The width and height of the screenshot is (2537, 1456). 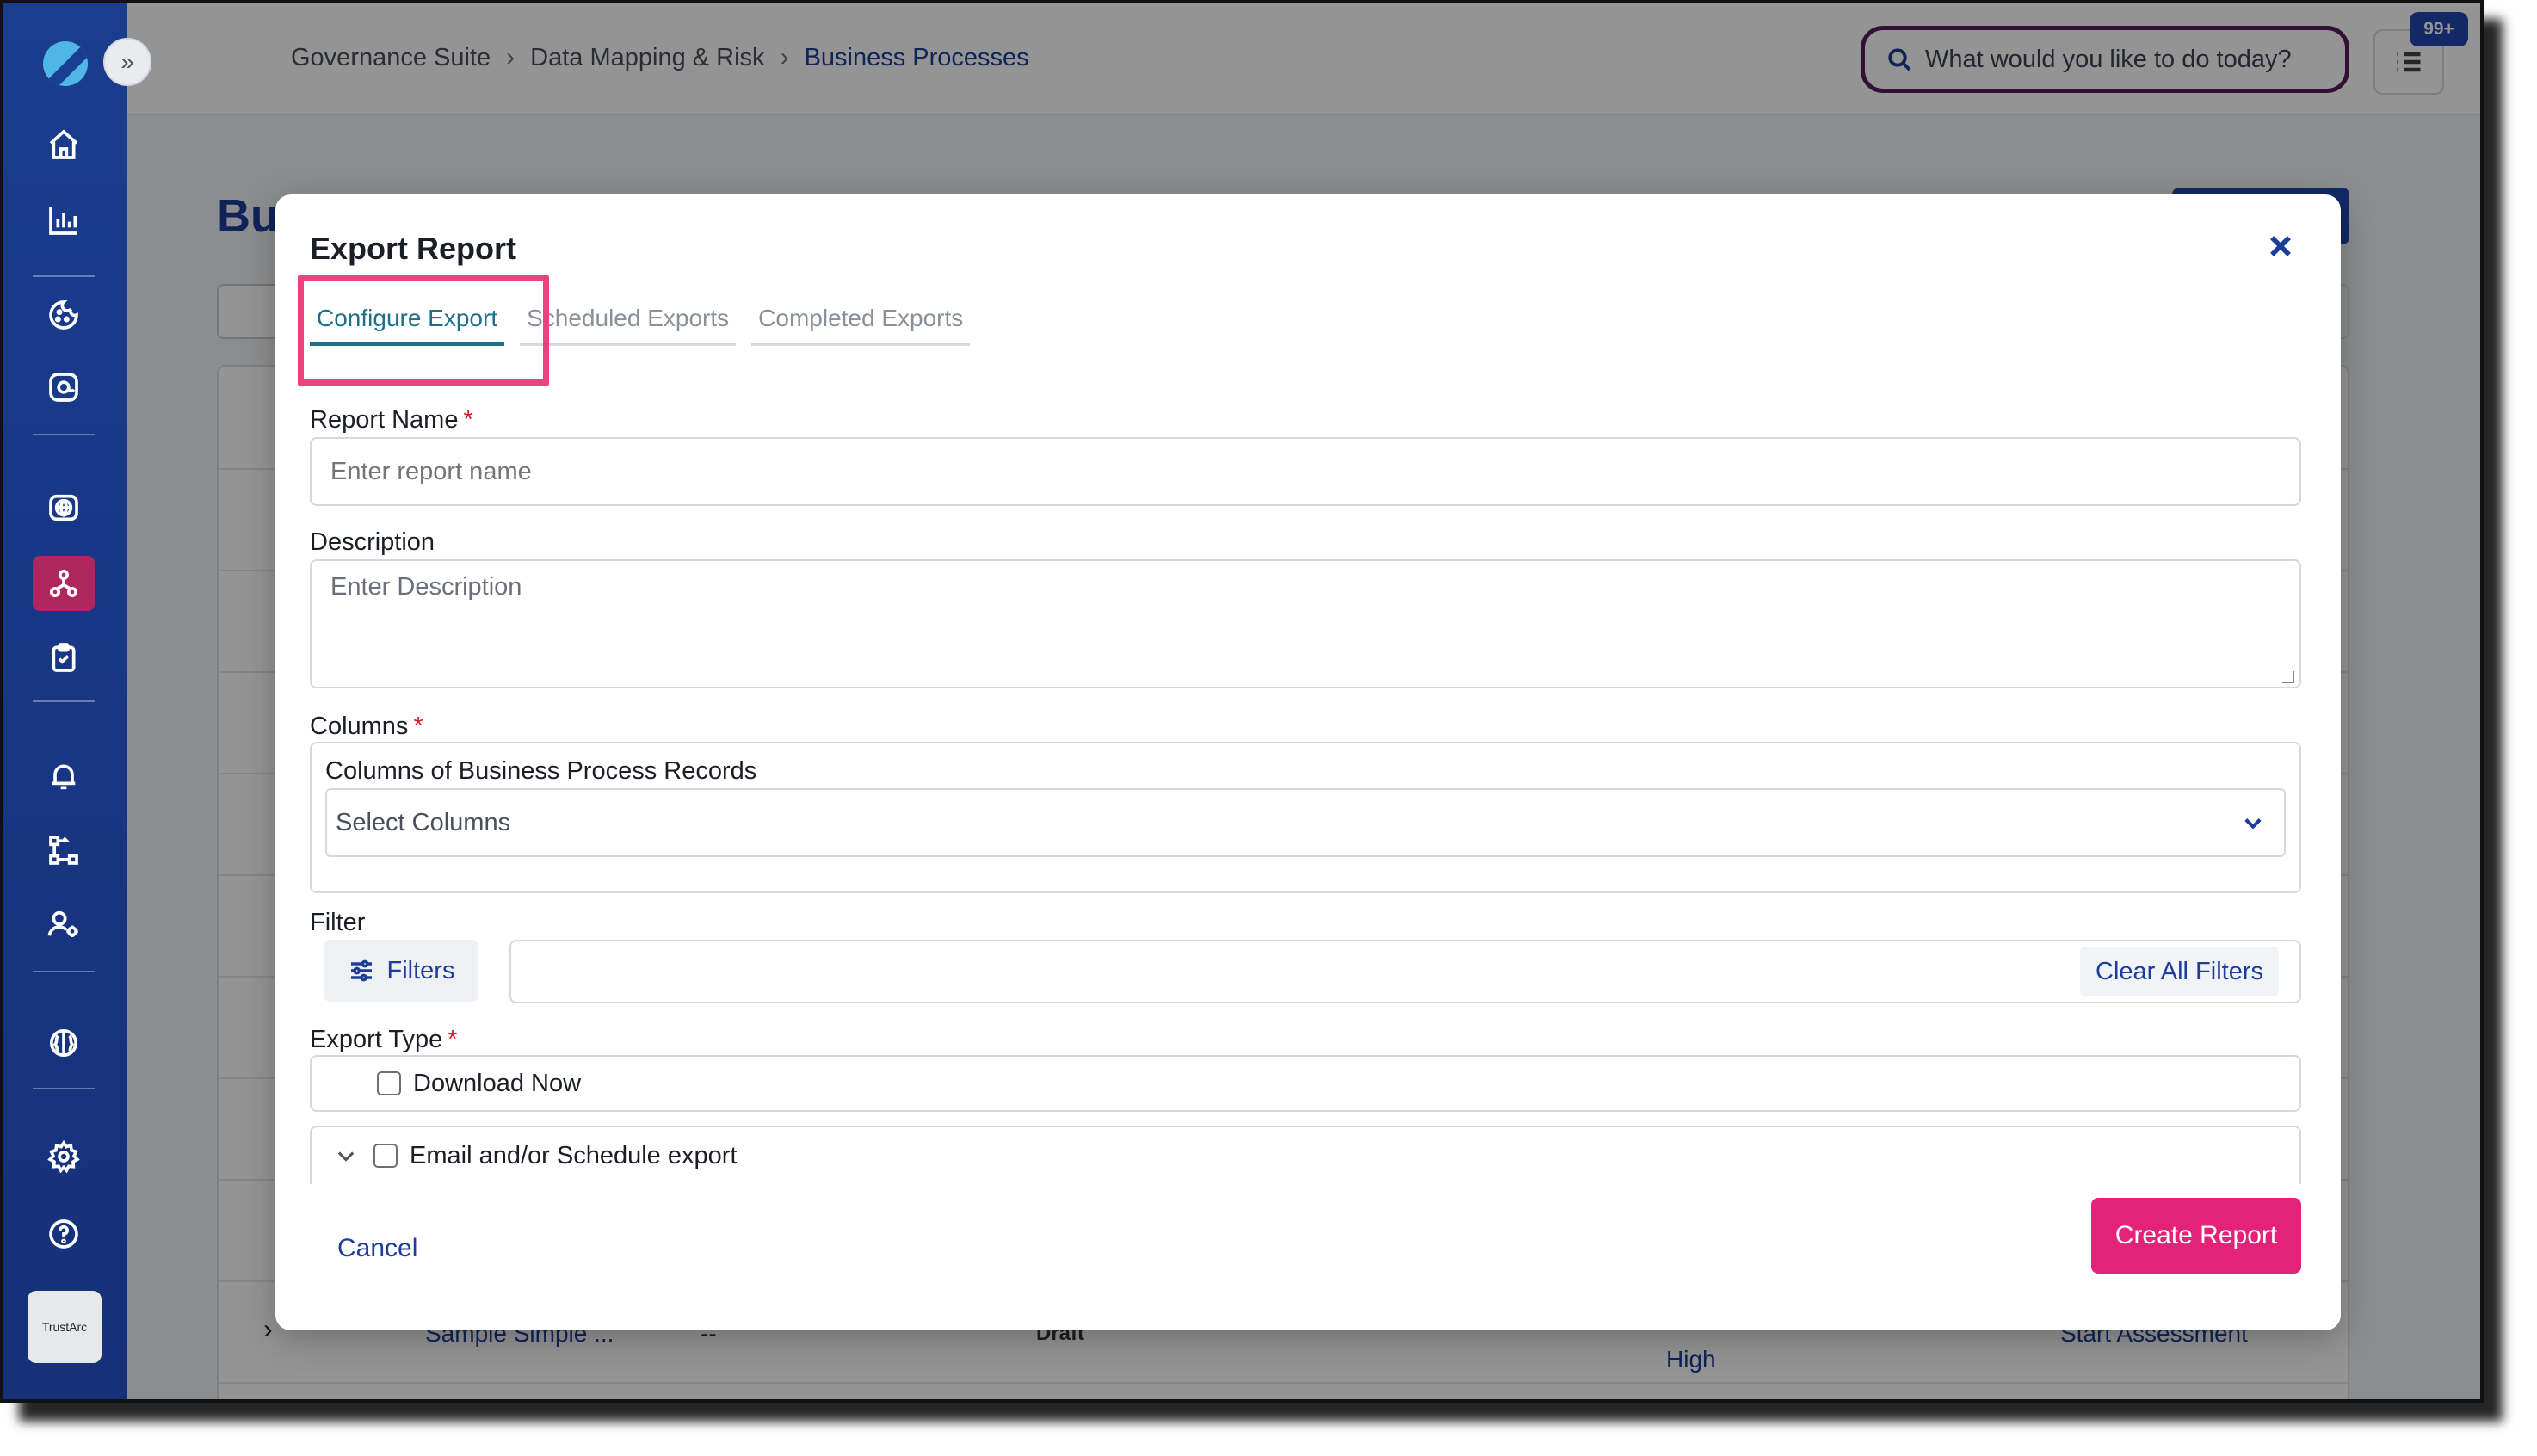 What do you see at coordinates (1305, 823) in the screenshot?
I see `select-columns-dropdown: Select Columns` at bounding box center [1305, 823].